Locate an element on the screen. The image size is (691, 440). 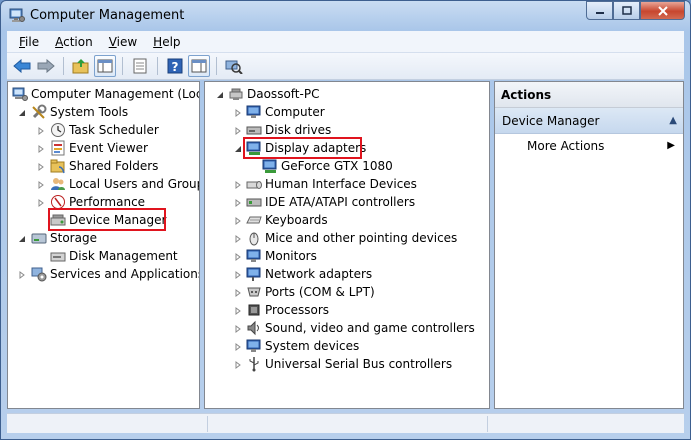
tree-item-local-users-groups: Local Users and Groups is located at coordinates (125, 184).